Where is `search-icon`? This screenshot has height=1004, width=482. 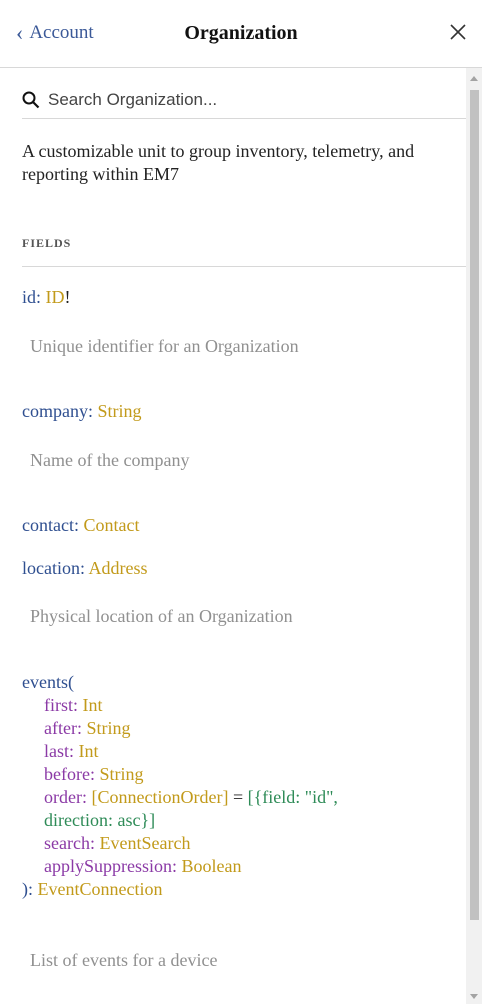 search-icon is located at coordinates (31, 100).